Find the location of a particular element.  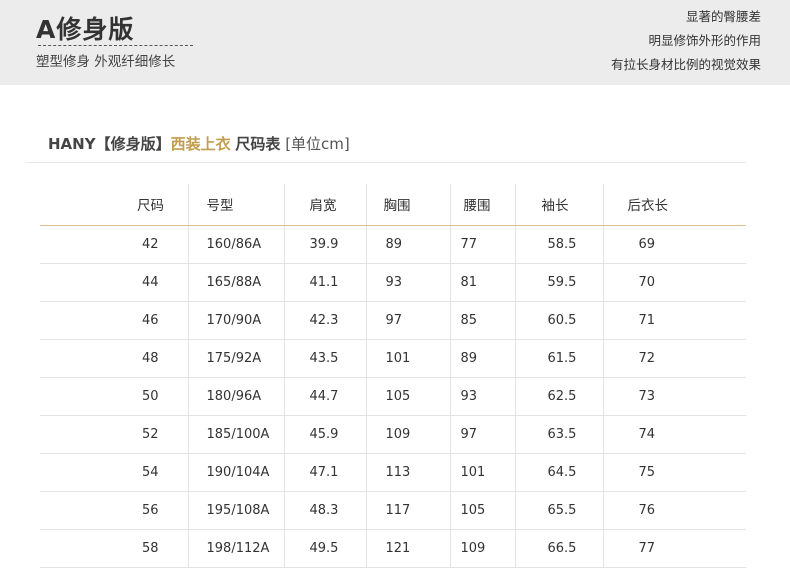

cell-fit-code: 165/88A is located at coordinates (235, 282).